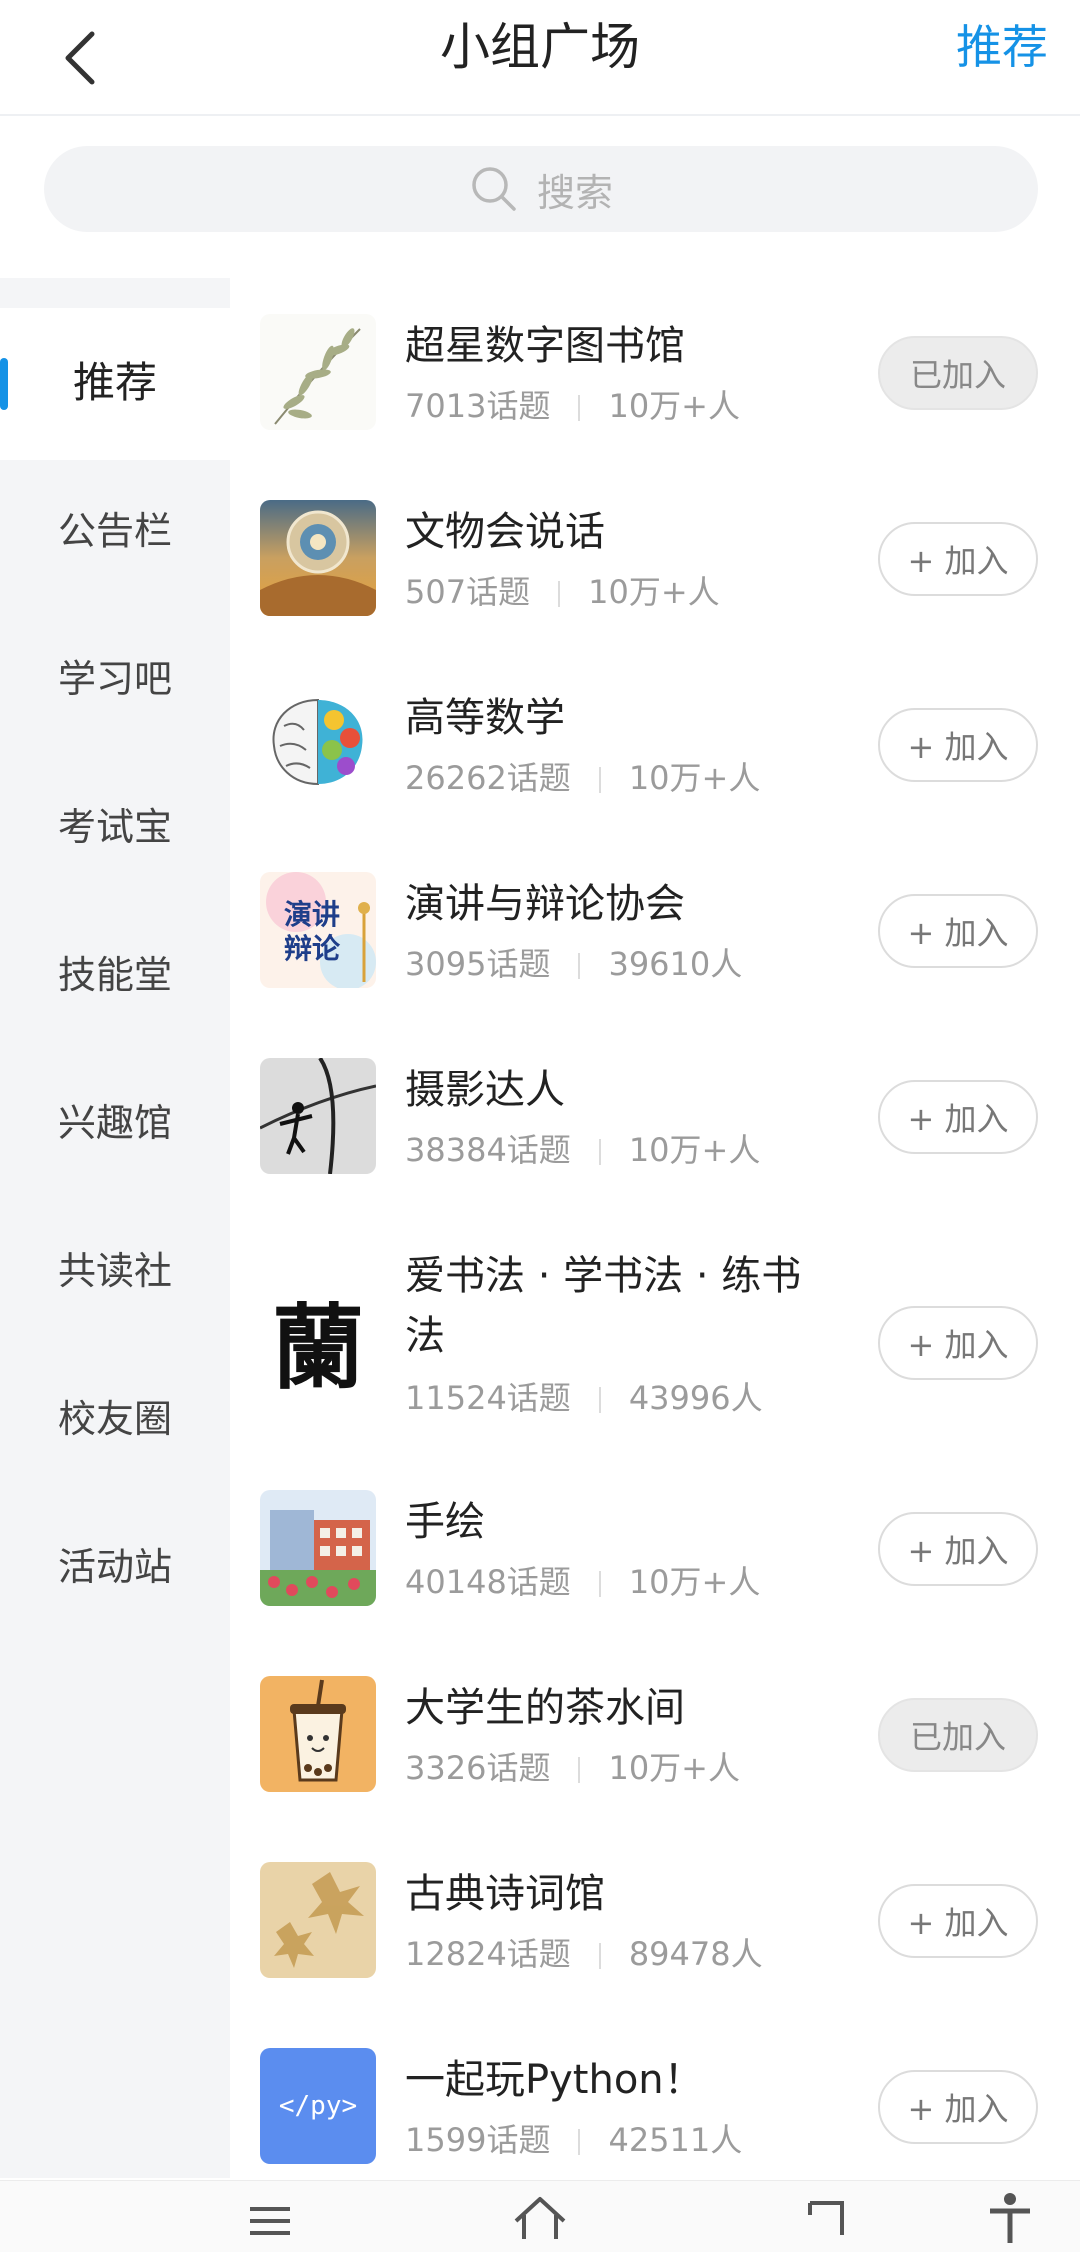 Image resolution: width=1080 pixels, height=2252 pixels. I want to click on search-icon, so click(494, 189).